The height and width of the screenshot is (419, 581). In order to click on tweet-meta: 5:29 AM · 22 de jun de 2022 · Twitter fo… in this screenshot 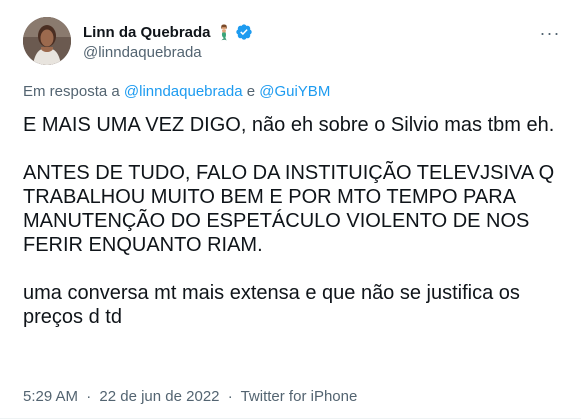, I will do `click(190, 396)`.